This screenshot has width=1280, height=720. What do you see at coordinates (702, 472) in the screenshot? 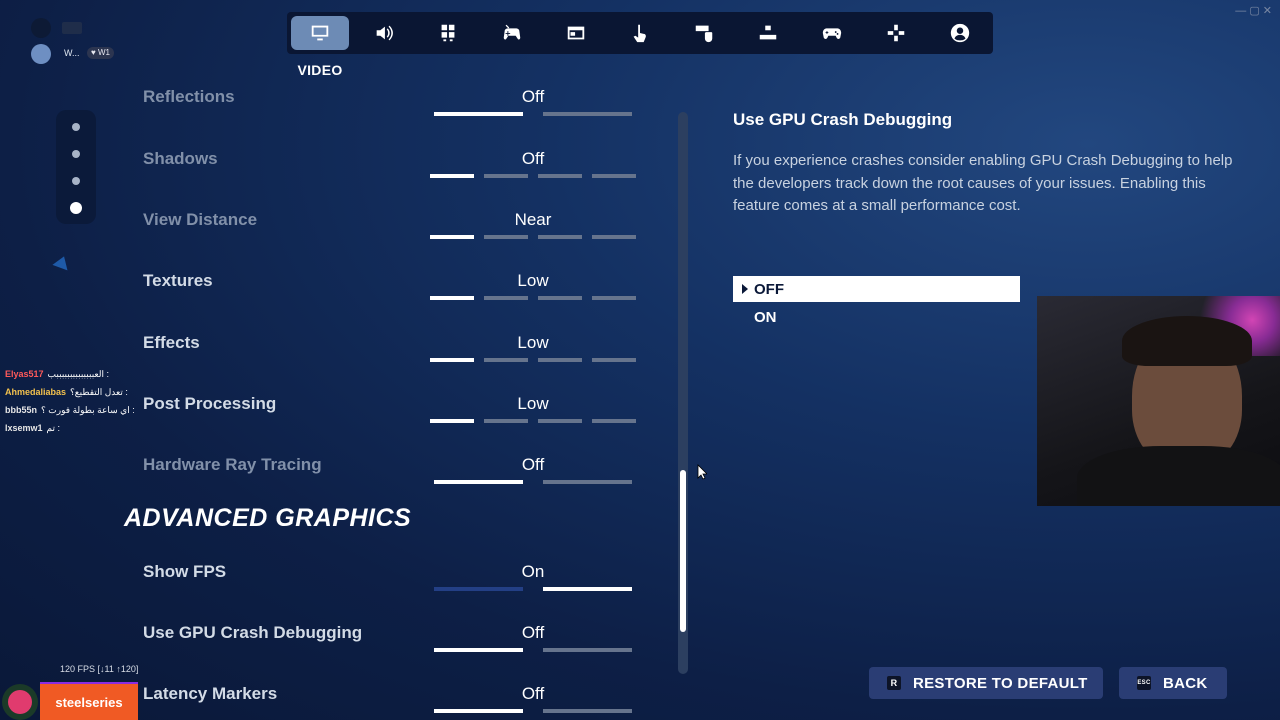
I see `mouse-cursor-icon` at bounding box center [702, 472].